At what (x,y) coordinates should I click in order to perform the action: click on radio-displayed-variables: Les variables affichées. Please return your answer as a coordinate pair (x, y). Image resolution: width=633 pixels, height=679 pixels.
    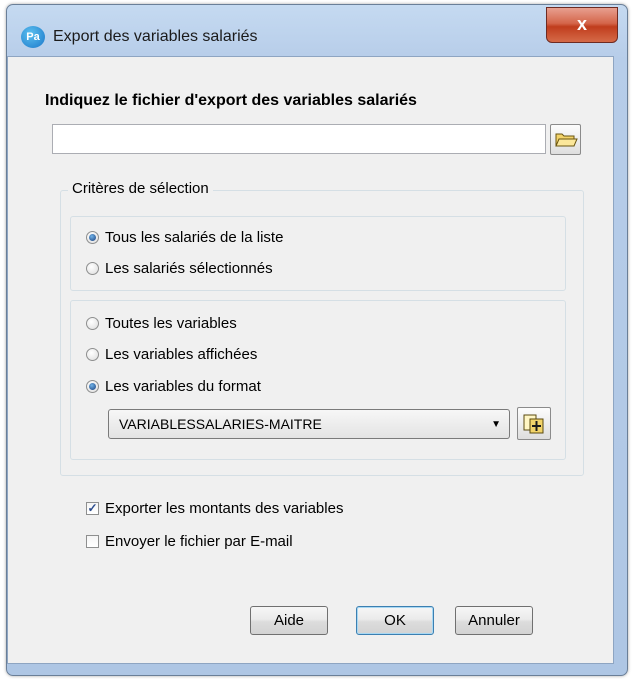
    Looking at the image, I should click on (171, 354).